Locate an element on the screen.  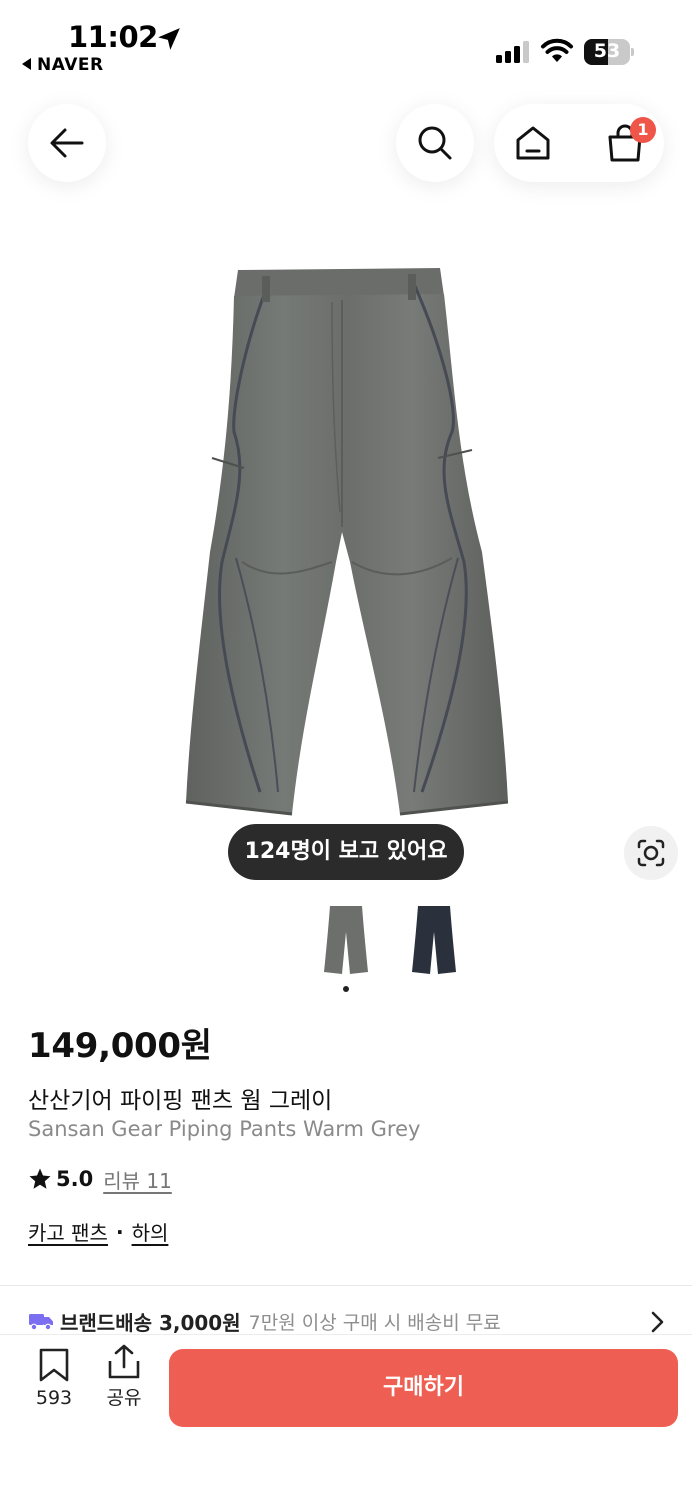
cart-count-badge: 1 is located at coordinates (643, 130).